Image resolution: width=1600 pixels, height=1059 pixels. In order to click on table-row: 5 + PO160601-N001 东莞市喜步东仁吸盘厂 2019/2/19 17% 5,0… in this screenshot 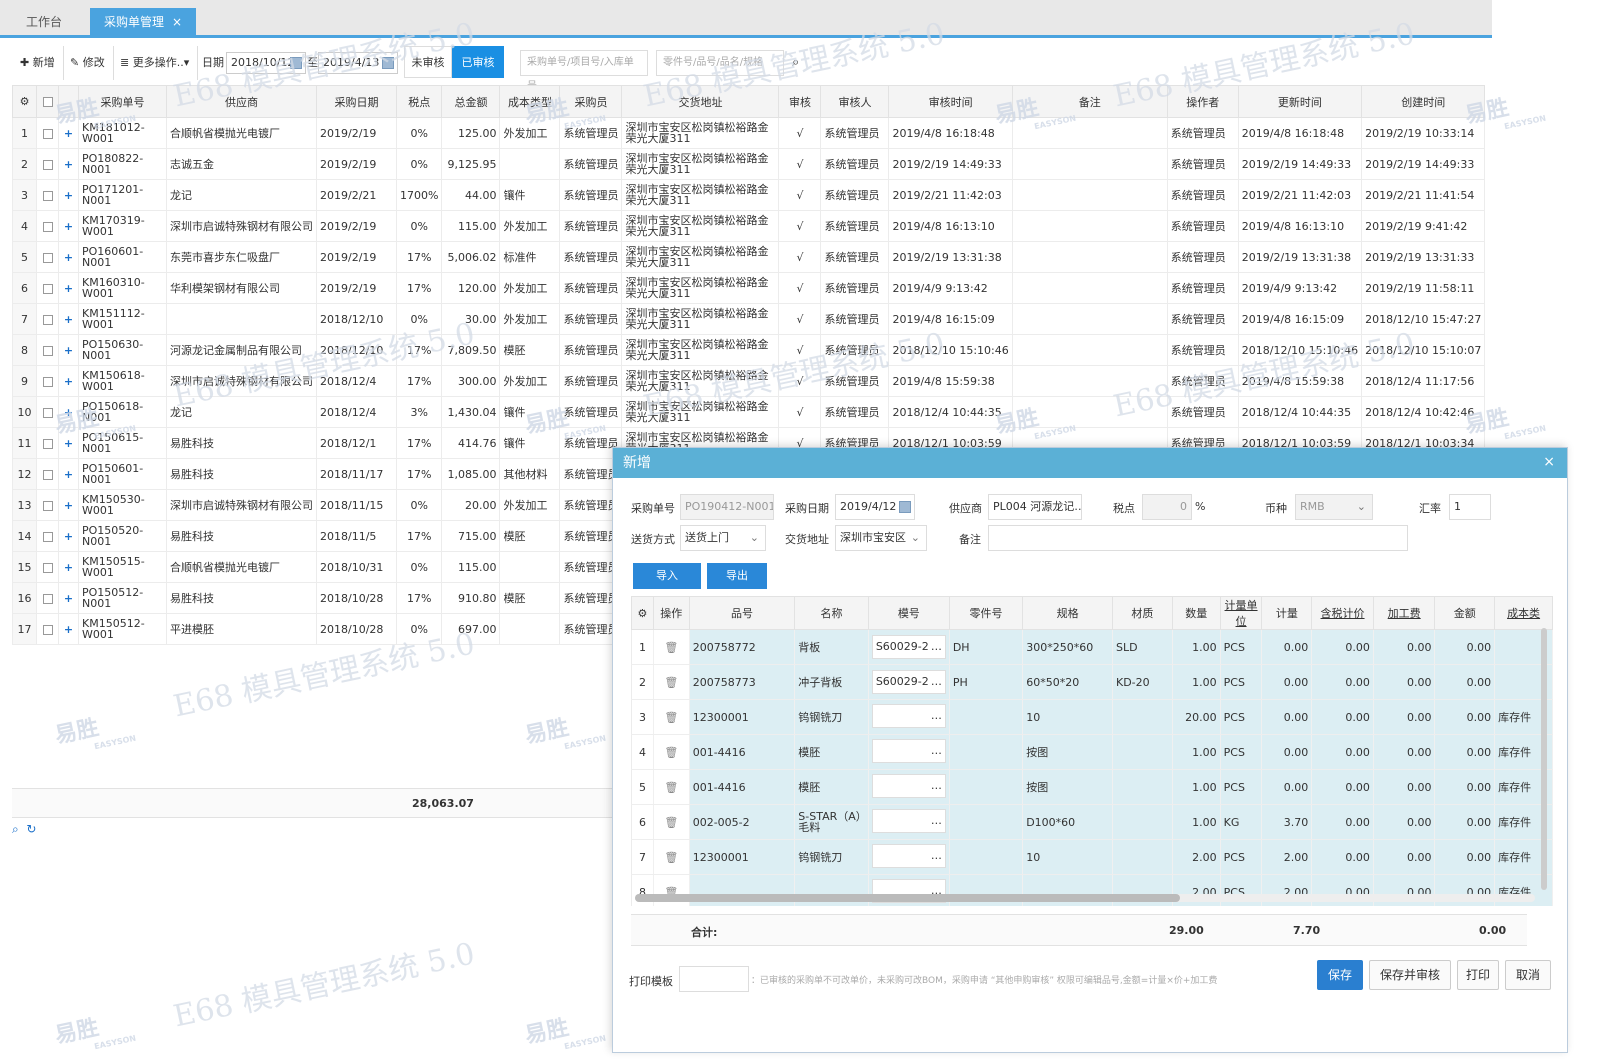, I will do `click(749, 257)`.